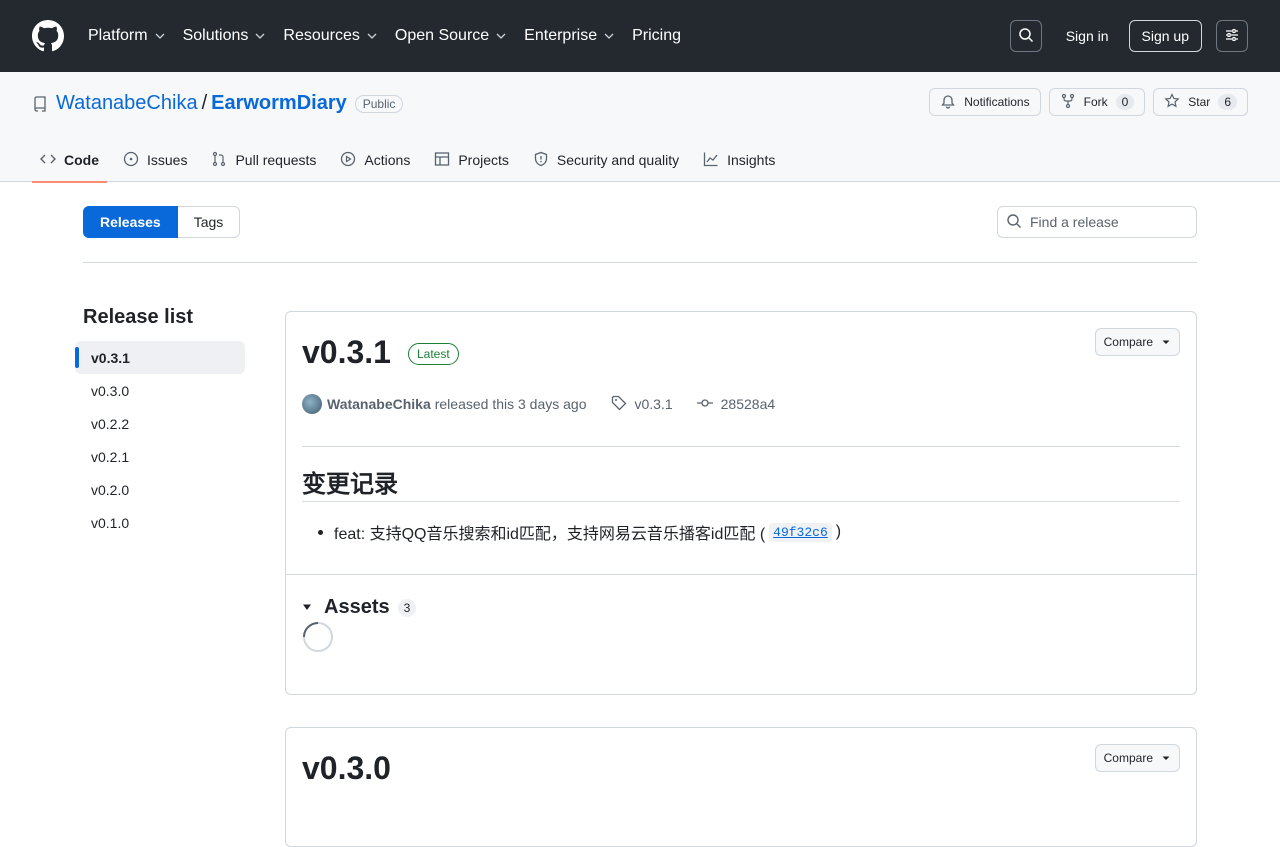 The width and height of the screenshot is (1280, 847). Describe the element at coordinates (160, 390) in the screenshot. I see `release-list-item: v0.3.0` at that location.